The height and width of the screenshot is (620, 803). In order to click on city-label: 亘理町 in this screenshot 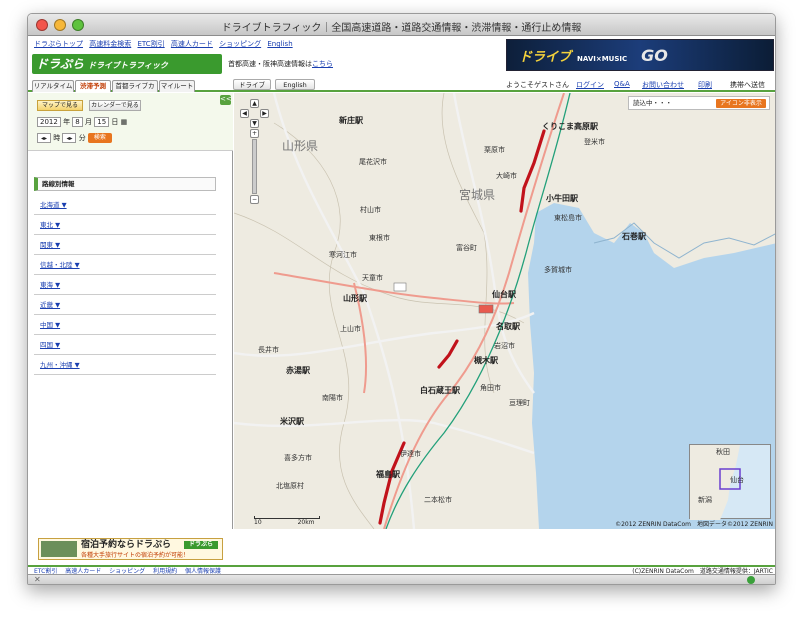, I will do `click(519, 403)`.